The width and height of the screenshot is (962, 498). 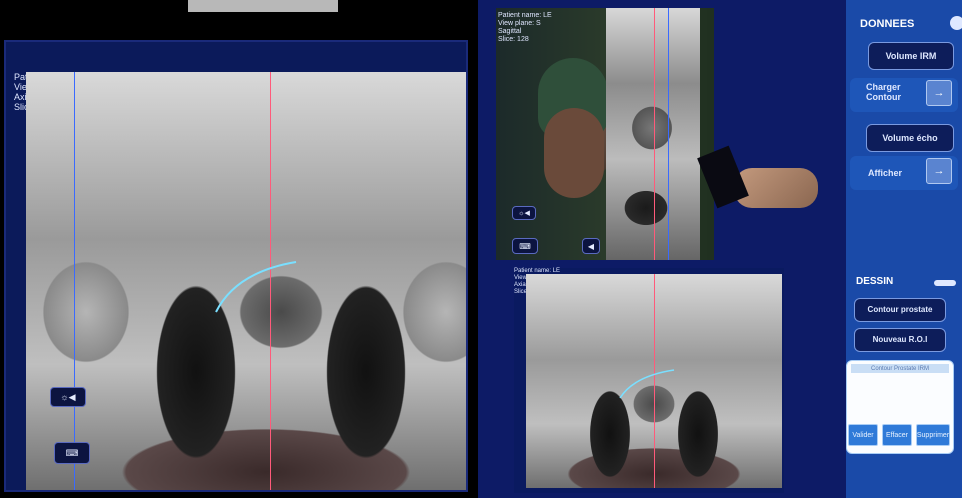 I want to click on settings-knob-icon, so click(x=956, y=23).